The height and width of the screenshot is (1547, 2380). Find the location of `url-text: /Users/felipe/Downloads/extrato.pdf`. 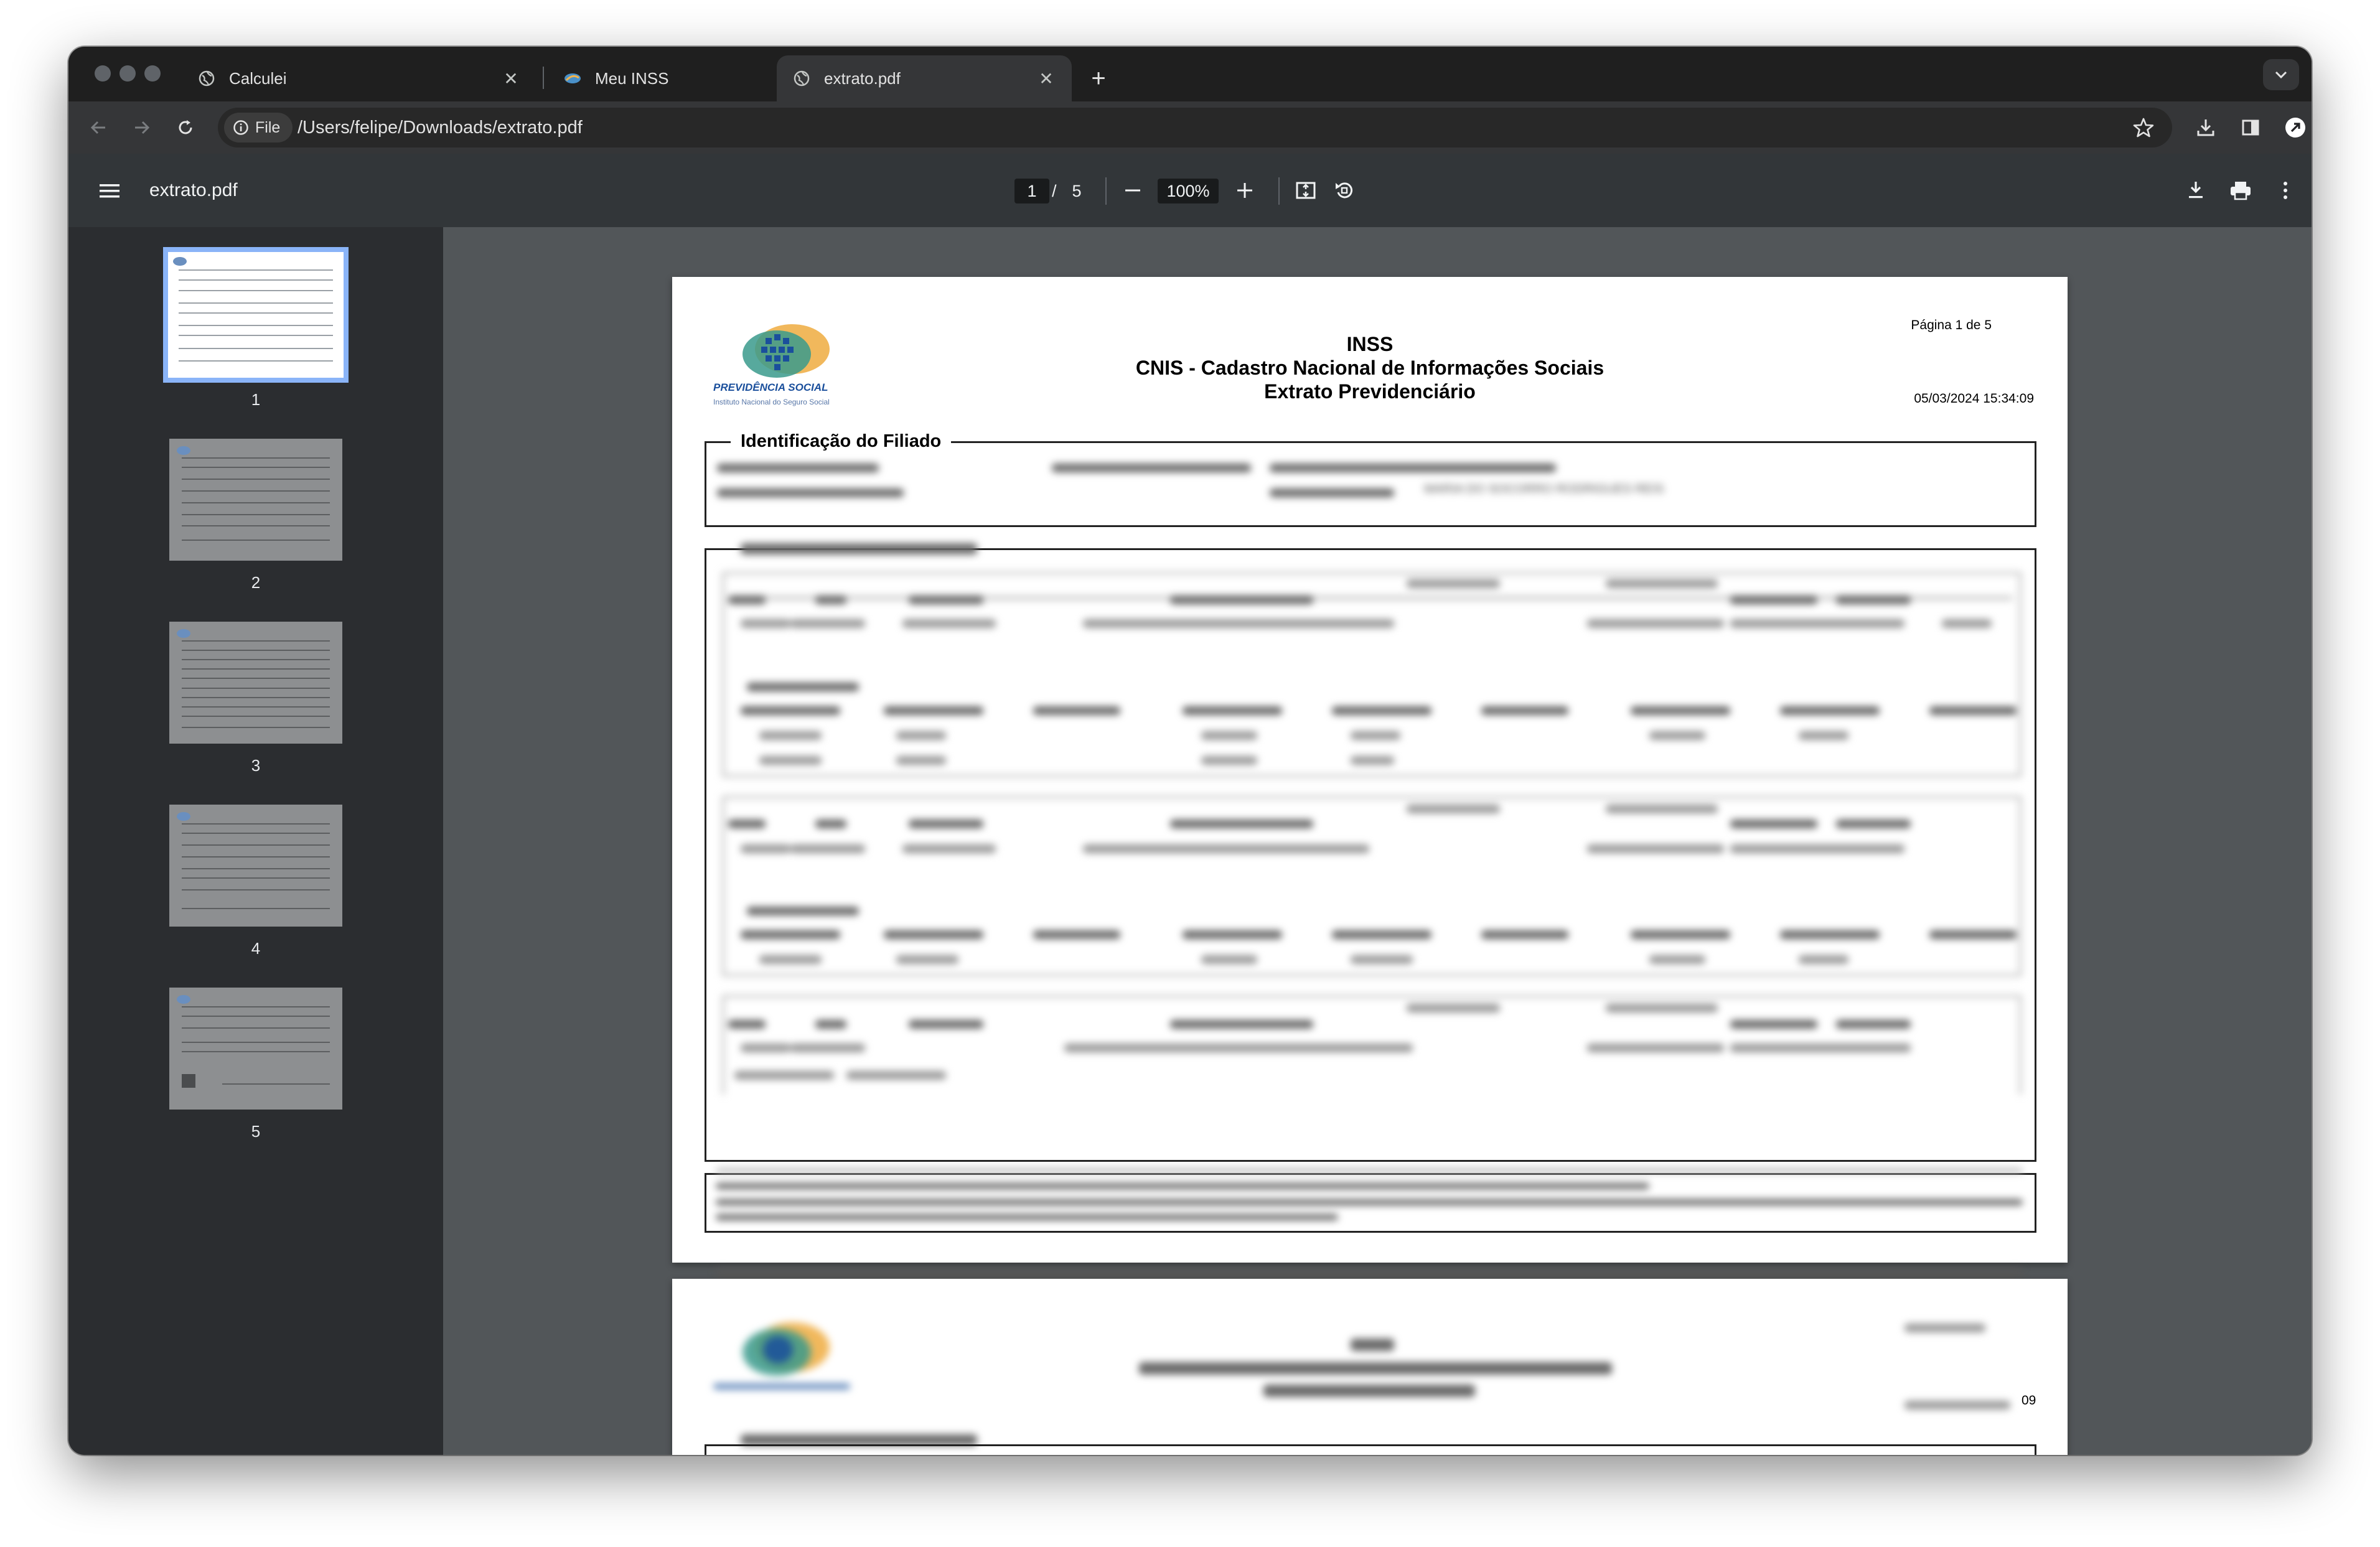

url-text: /Users/felipe/Downloads/extrato.pdf is located at coordinates (441, 128).